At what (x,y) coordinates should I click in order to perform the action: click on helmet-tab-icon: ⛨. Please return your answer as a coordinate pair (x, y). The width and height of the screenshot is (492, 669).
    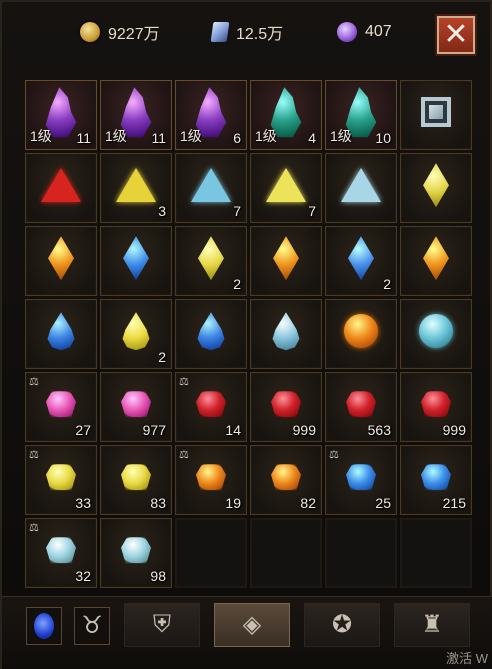
    Looking at the image, I should click on (162, 624).